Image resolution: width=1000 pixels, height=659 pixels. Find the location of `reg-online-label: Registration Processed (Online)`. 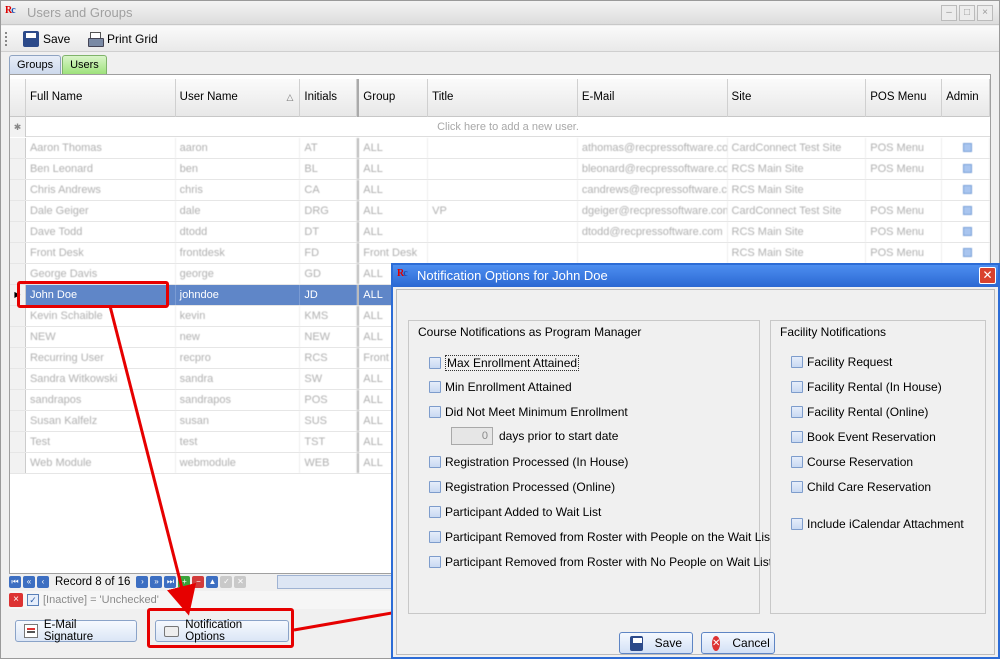

reg-online-label: Registration Processed (Online) is located at coordinates (530, 487).